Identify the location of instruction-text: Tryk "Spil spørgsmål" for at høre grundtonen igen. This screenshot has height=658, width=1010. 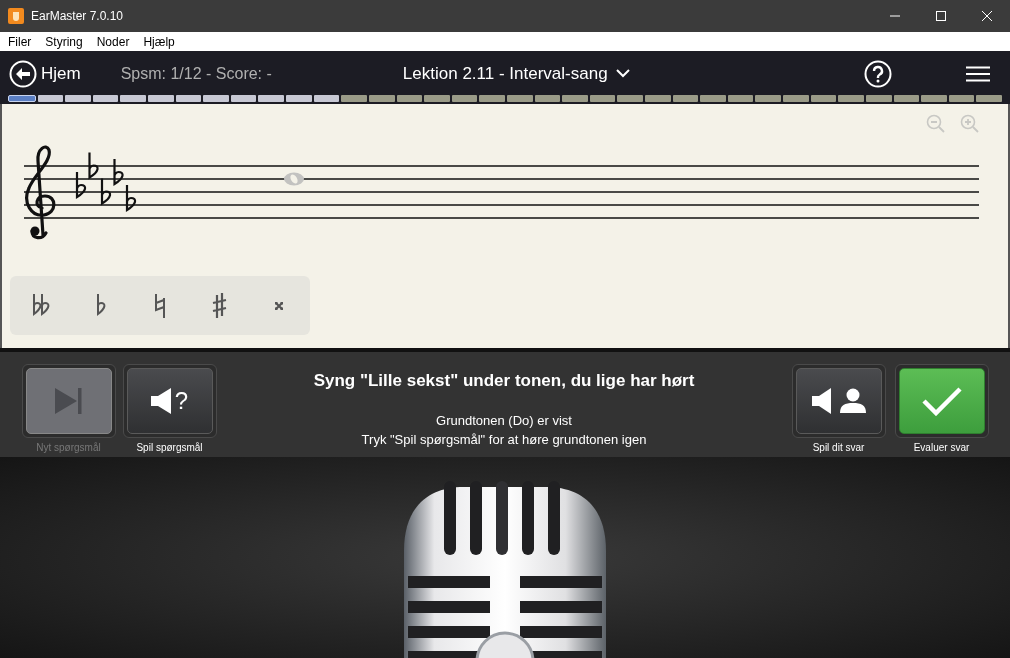
(504, 439).